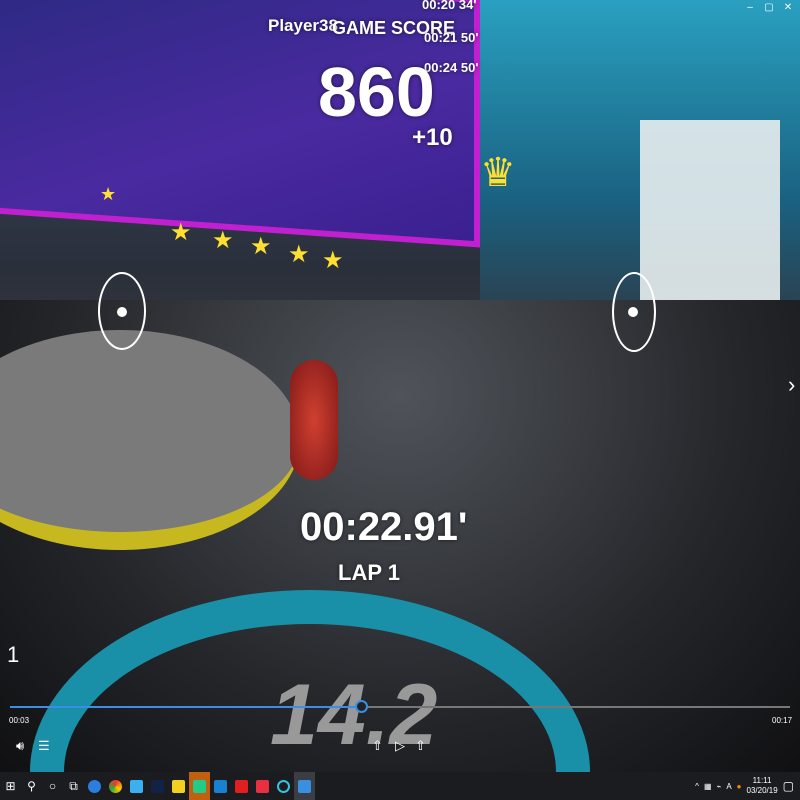  I want to click on seek-bar, so click(400, 707).